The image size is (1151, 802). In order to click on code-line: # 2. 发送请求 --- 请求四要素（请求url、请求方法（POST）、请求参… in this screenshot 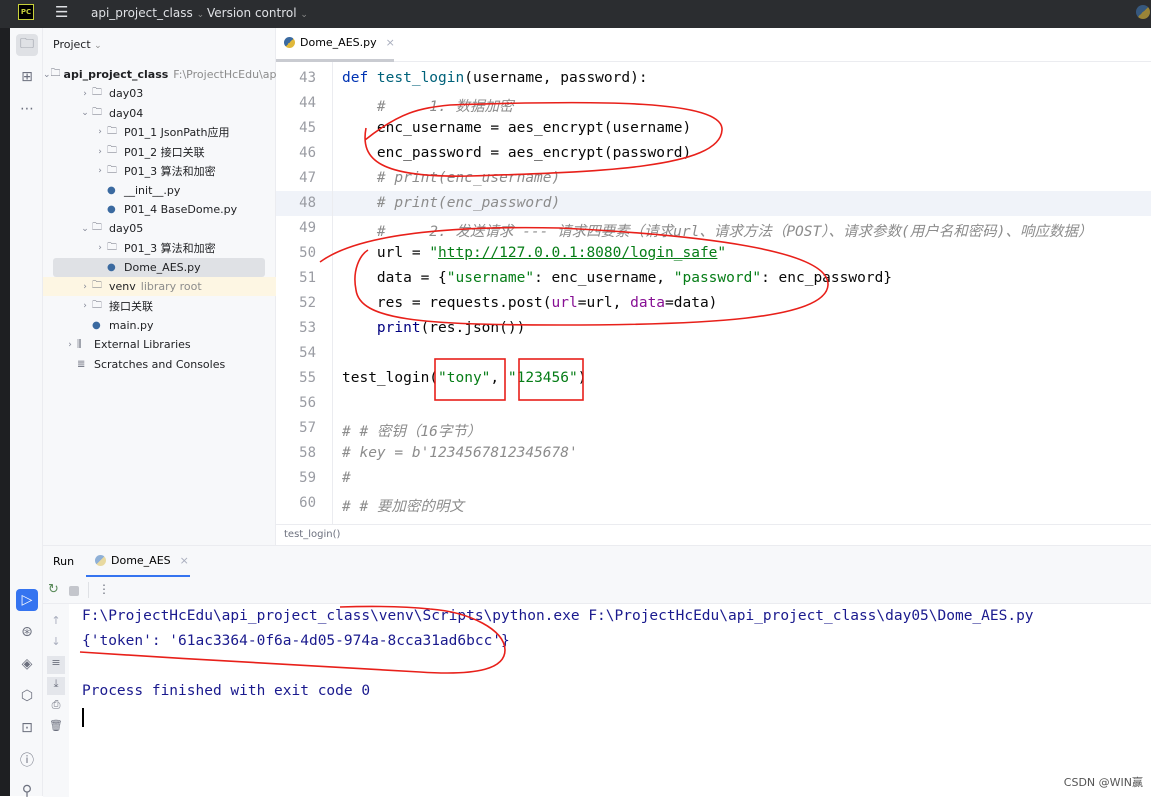, I will do `click(717, 230)`.